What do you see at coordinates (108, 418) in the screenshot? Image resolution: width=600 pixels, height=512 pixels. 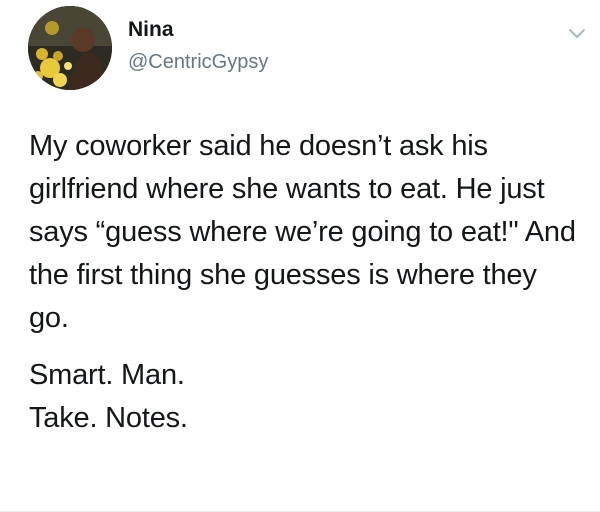 I see `tweet-line: Take. Notes.` at bounding box center [108, 418].